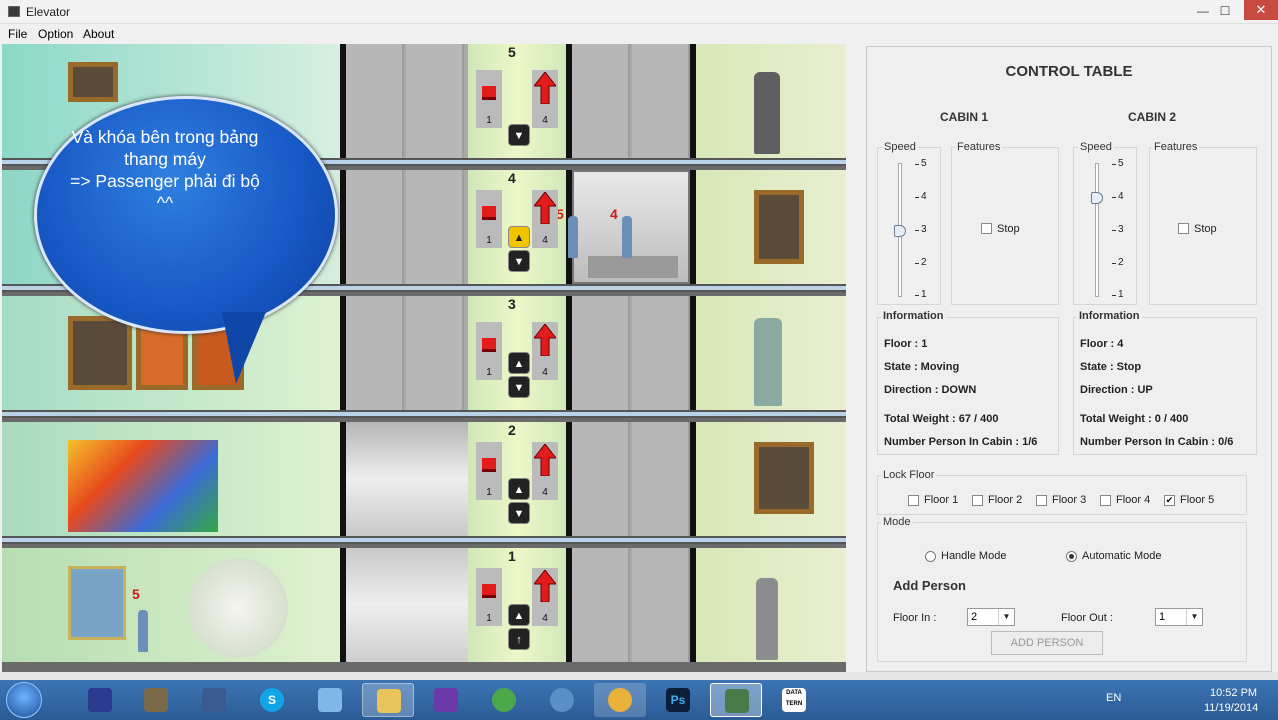 This screenshot has height=720, width=1278. What do you see at coordinates (1225, 11) in the screenshot?
I see `maximize-button: ☐` at bounding box center [1225, 11].